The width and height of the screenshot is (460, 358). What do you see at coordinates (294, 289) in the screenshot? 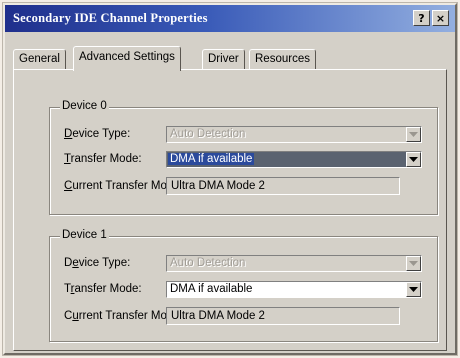
I see `device-1-transfer-select: DMA if available` at bounding box center [294, 289].